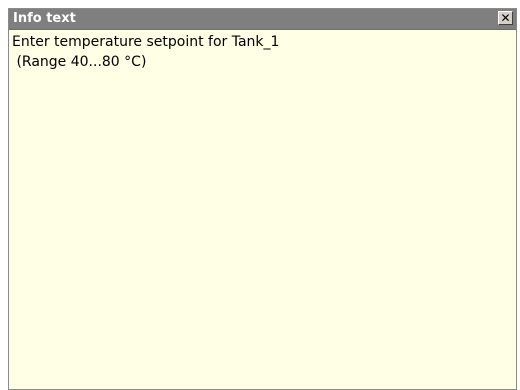 The height and width of the screenshot is (390, 520). I want to click on info-line-range: (Range 40...80 °C), so click(79, 62).